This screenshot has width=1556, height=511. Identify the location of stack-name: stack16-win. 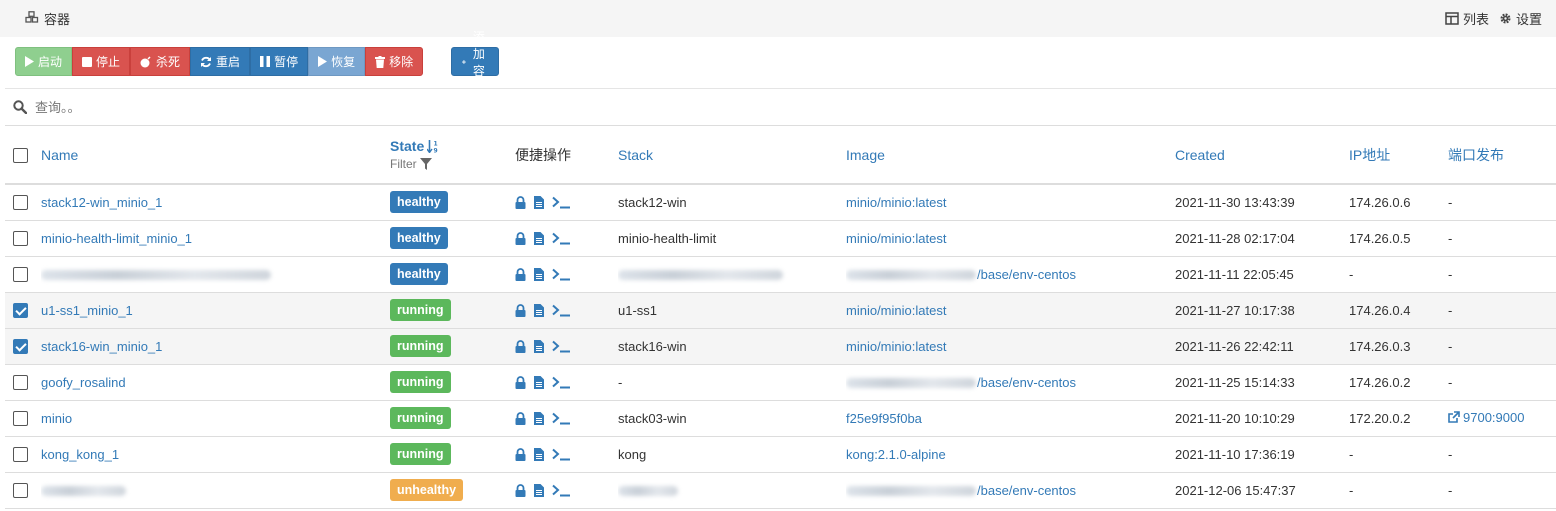
(652, 346).